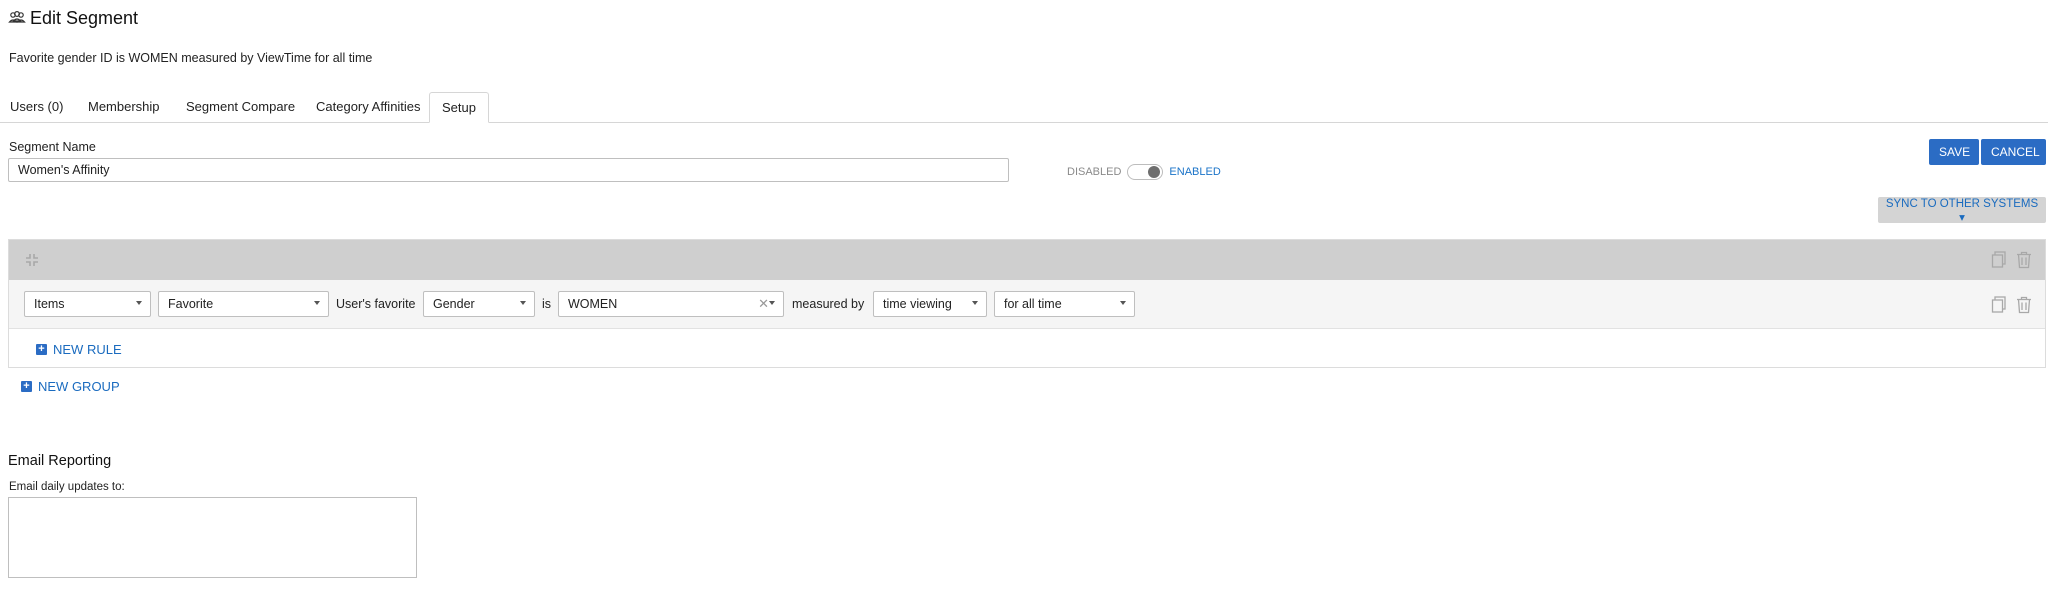  I want to click on page-title-wrap: Edit Segment, so click(73, 18).